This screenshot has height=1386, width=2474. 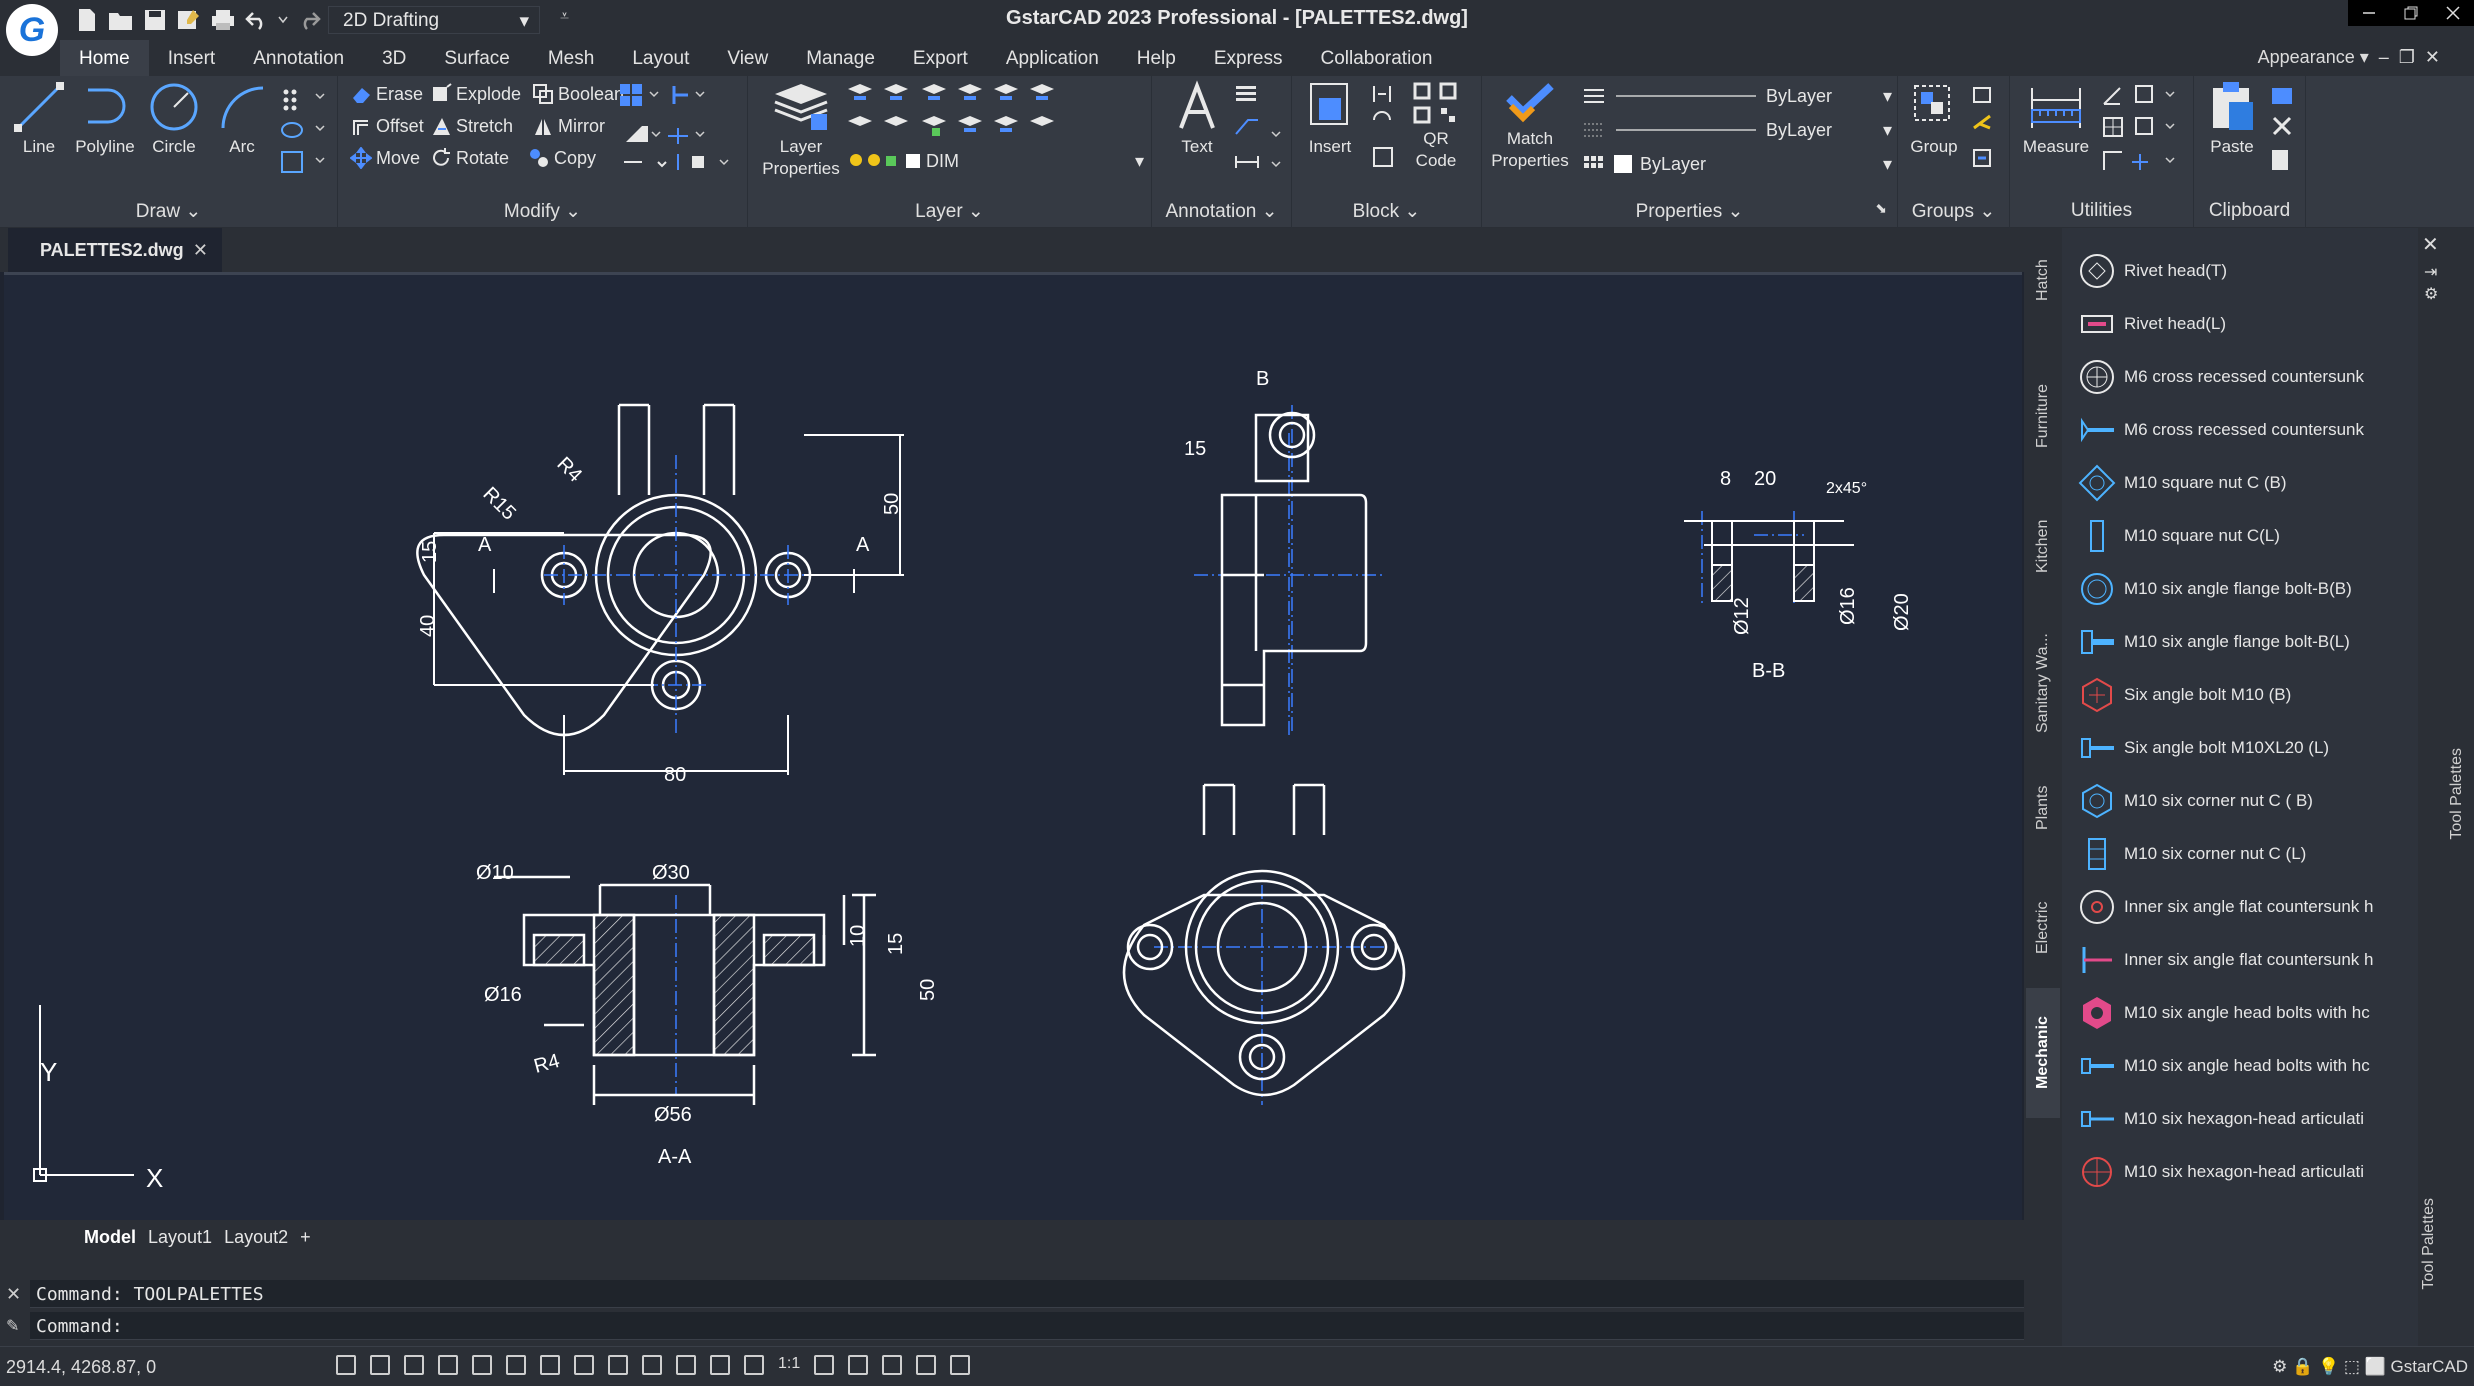 I want to click on polar-toggle-icon, so click(x=448, y=1365).